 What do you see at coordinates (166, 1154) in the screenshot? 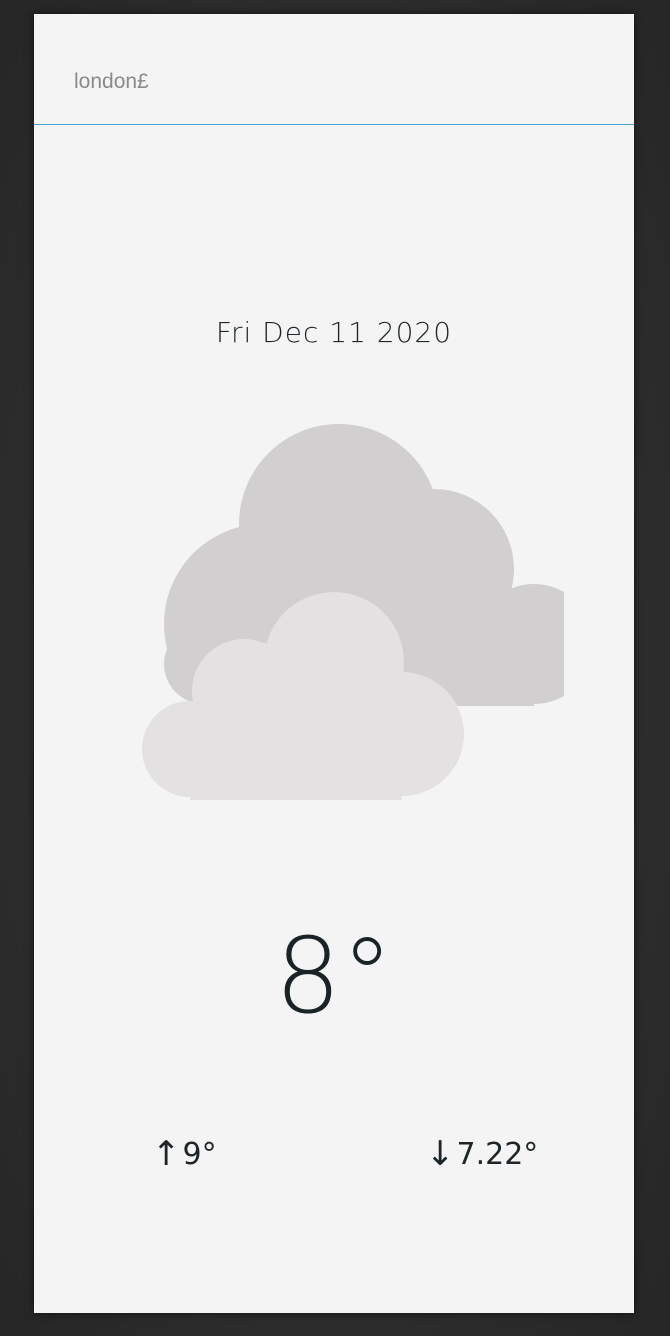
I see `arrow-up-icon: ↑` at bounding box center [166, 1154].